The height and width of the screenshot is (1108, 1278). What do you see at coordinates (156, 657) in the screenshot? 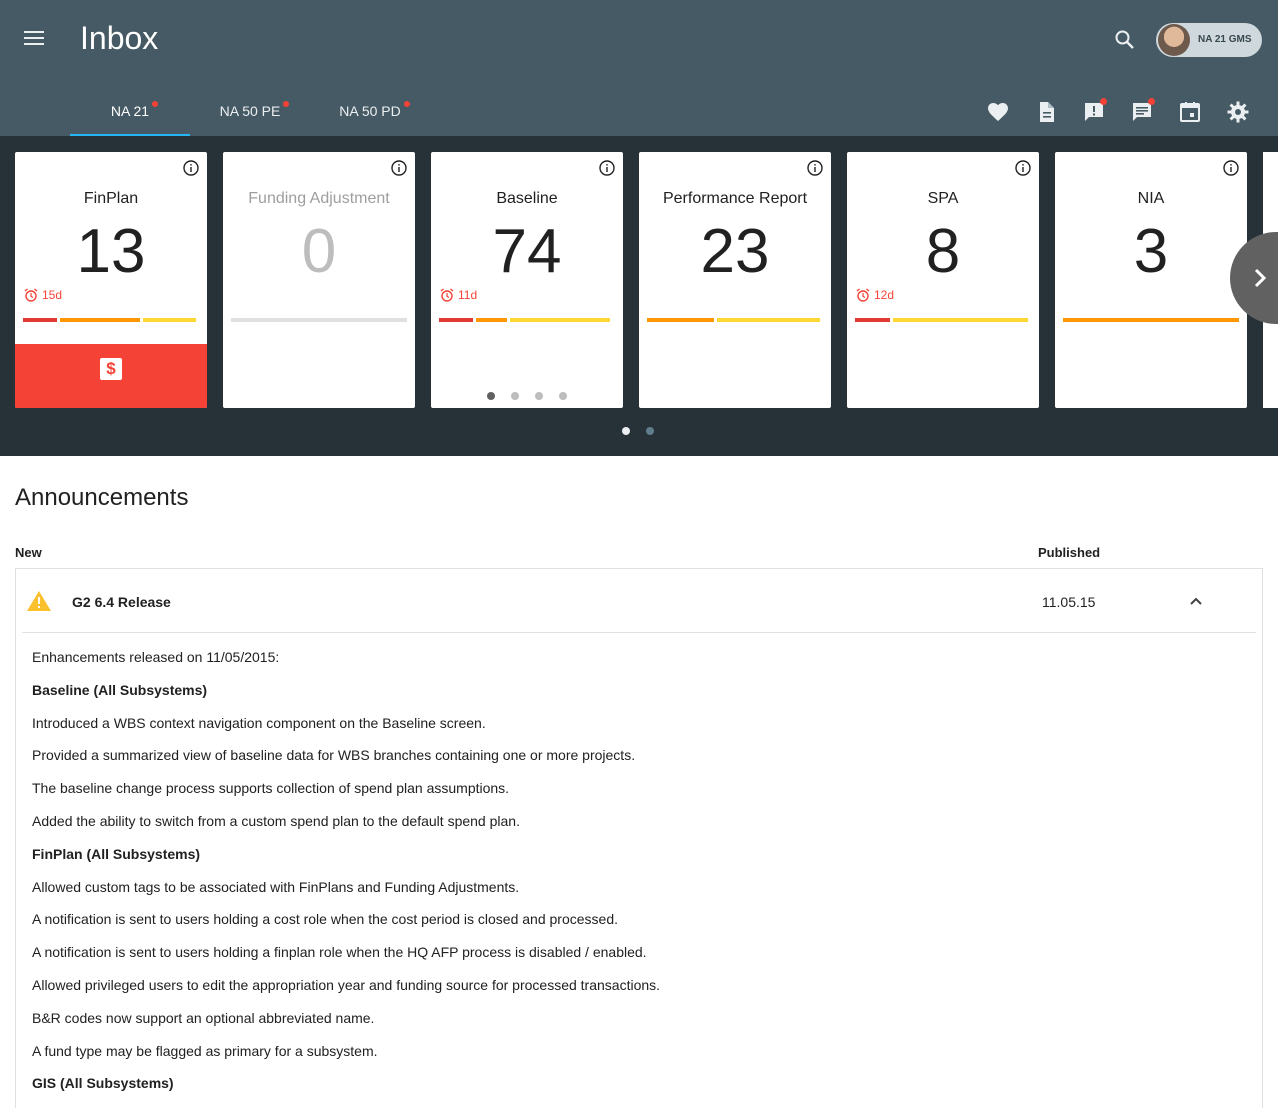
I see `announcement-line: Enhancements released on 11/05/2015:` at bounding box center [156, 657].